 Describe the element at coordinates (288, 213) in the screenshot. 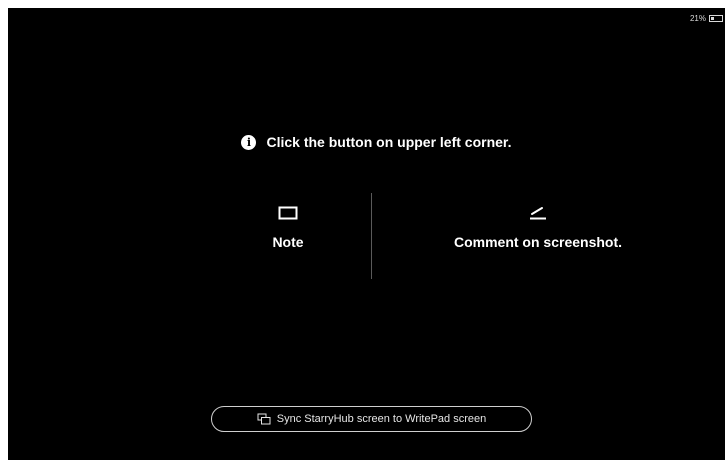

I see `rectangle-icon` at that location.